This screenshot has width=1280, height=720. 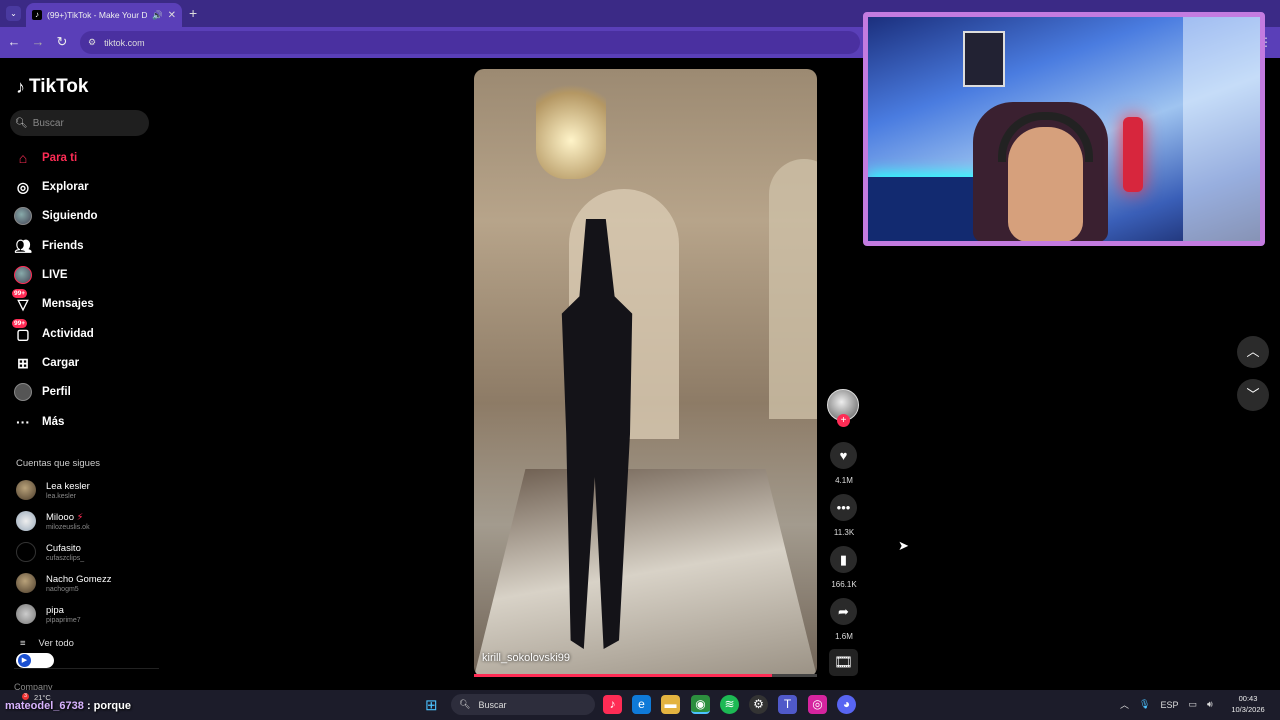 What do you see at coordinates (1144, 704) in the screenshot?
I see `microphone-icon: 🎙︎` at bounding box center [1144, 704].